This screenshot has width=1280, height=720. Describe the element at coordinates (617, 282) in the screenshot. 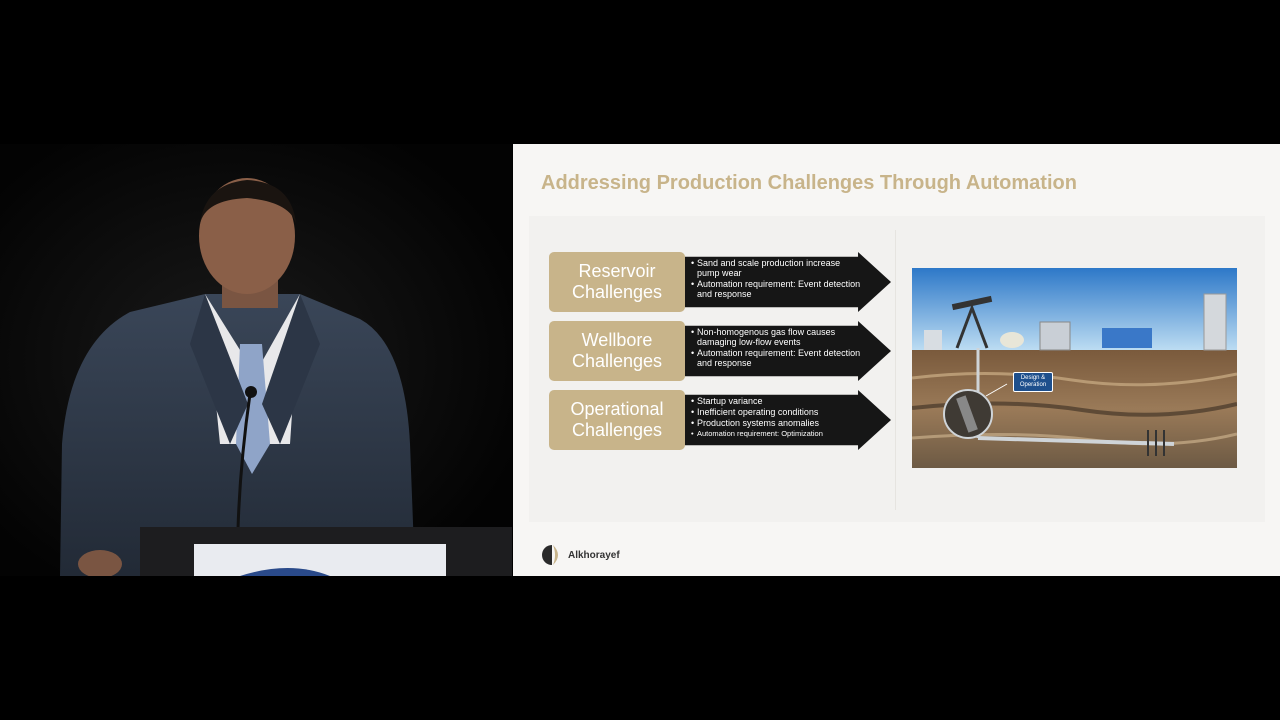

I see `challenge-label: Reservoir Challenges` at that location.